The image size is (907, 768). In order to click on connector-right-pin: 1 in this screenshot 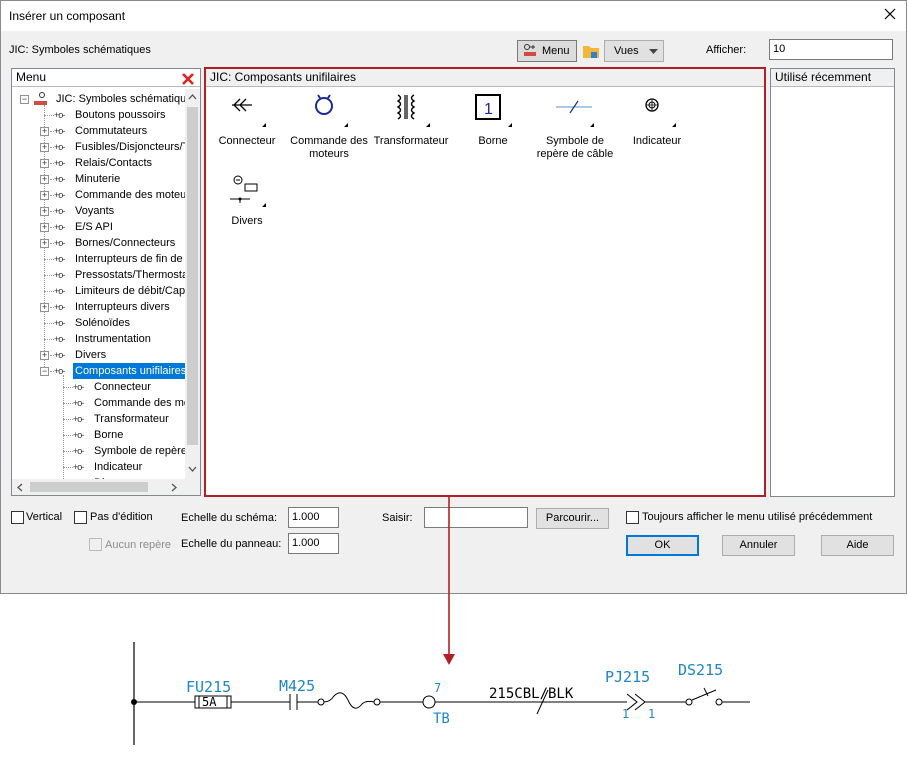, I will do `click(651, 714)`.